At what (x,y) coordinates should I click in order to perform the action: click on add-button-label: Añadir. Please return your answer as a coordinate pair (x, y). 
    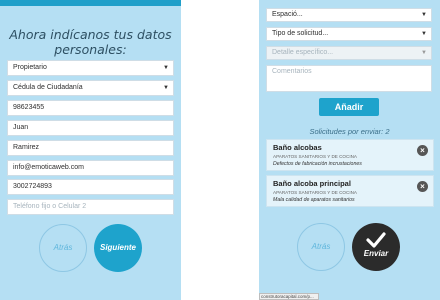
    Looking at the image, I should click on (349, 107).